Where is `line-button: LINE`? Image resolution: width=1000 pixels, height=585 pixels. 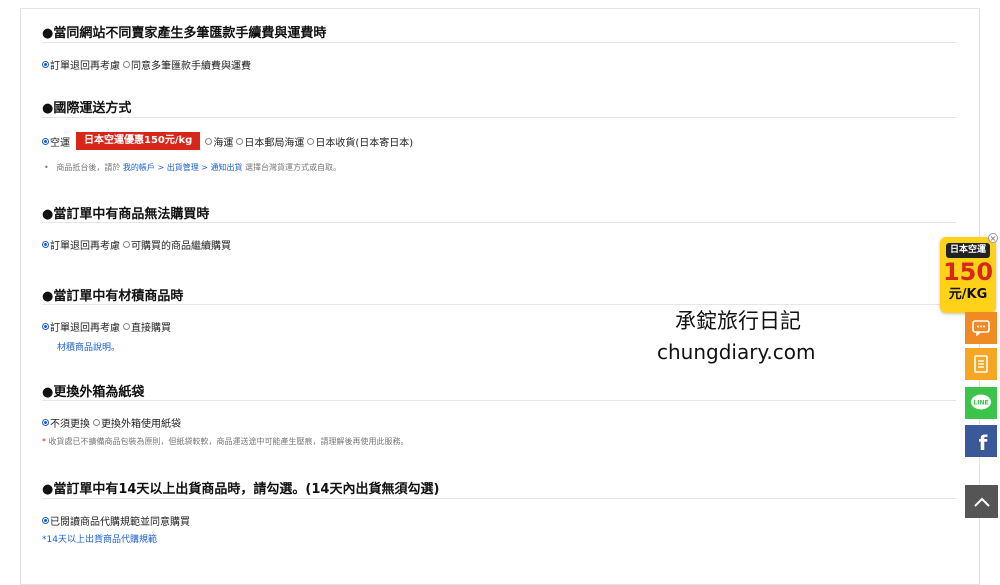
line-button: LINE is located at coordinates (981, 403).